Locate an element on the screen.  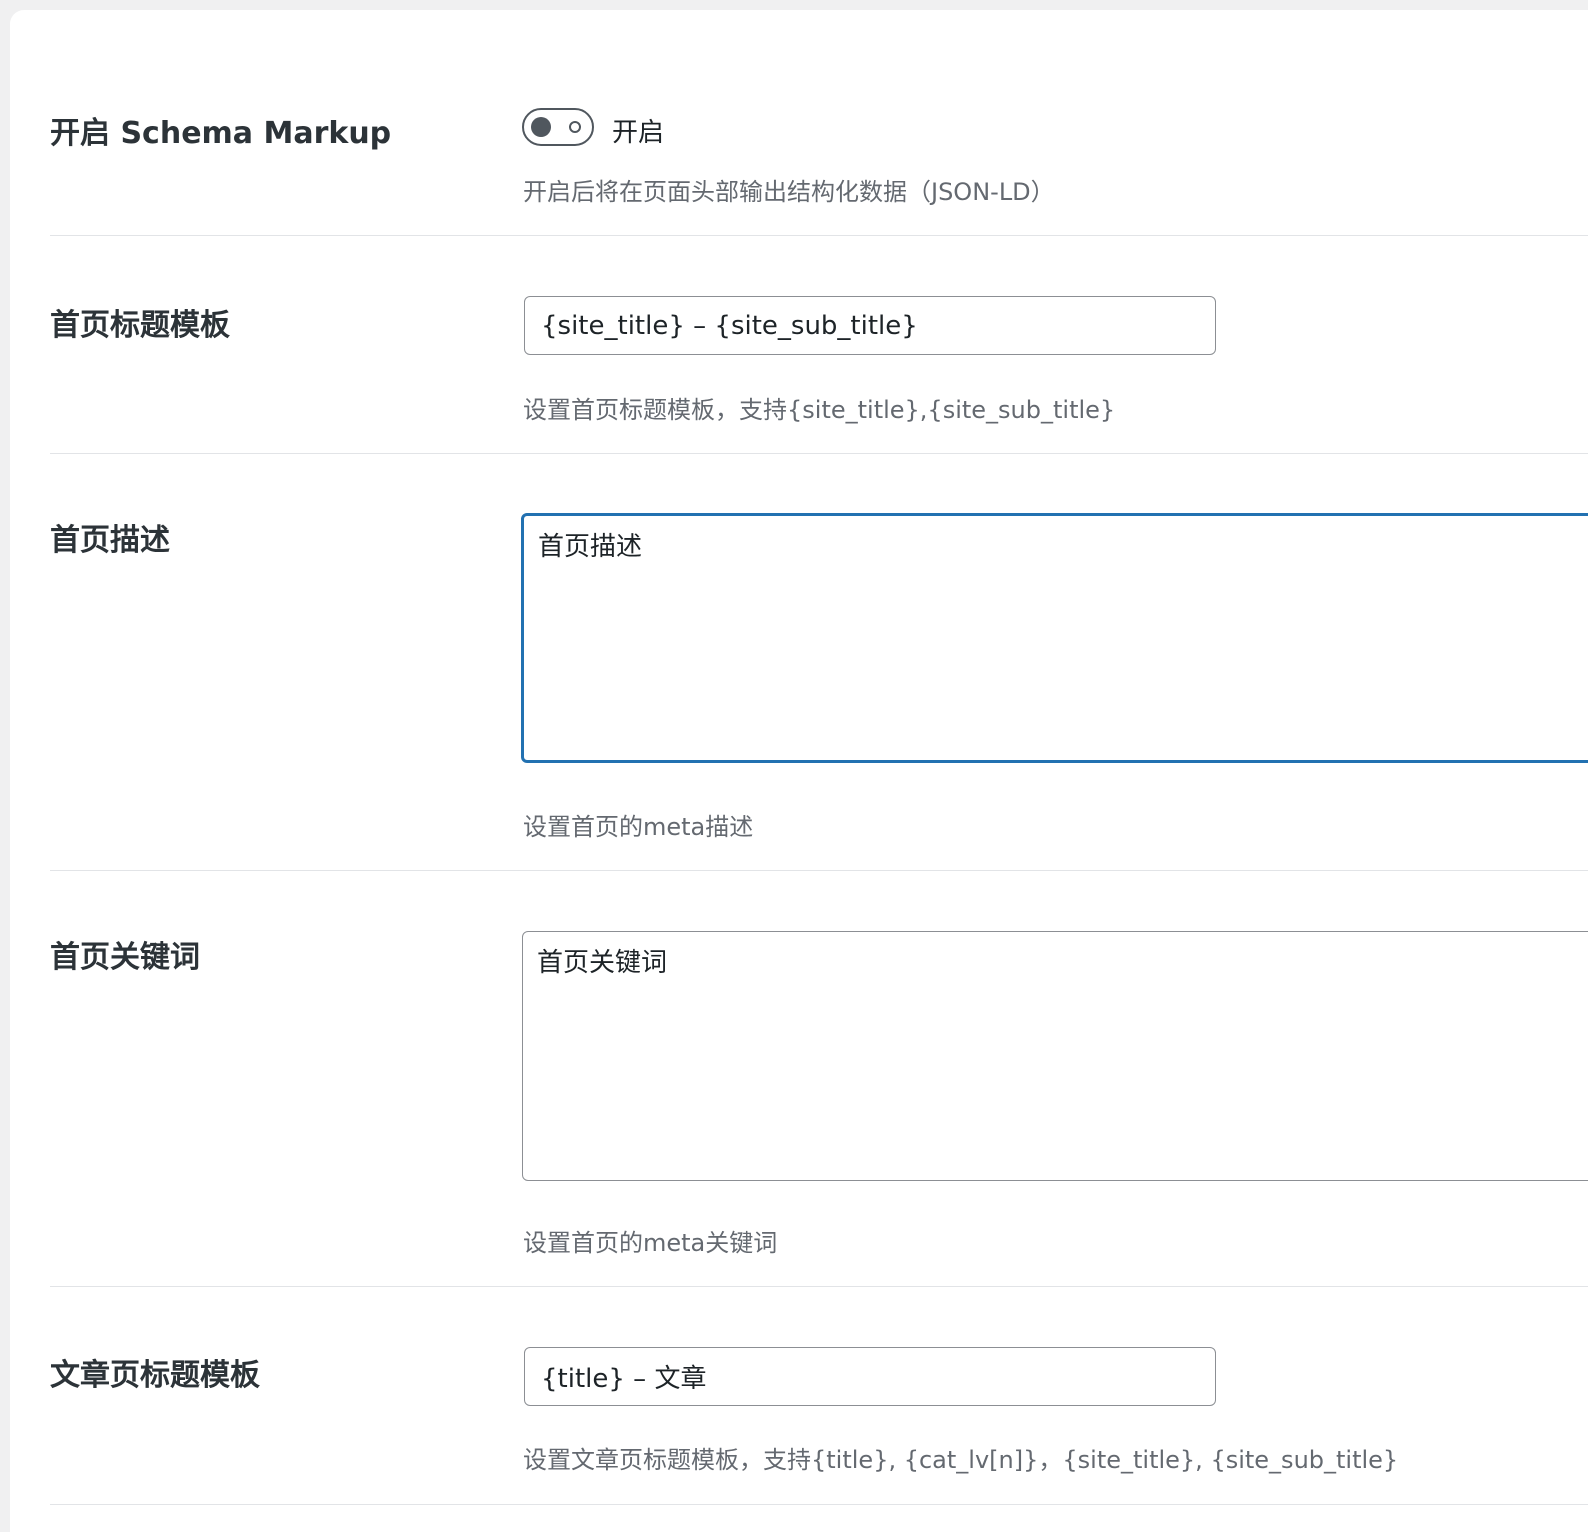
toggle-off-indicator is located at coordinates (575, 127).